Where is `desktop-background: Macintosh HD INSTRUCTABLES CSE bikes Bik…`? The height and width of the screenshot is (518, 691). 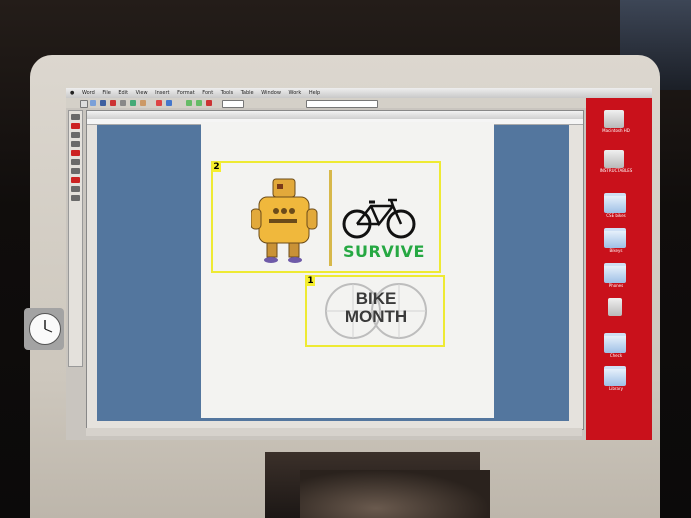
desktop-background: Macintosh HD INSTRUCTABLES CSE bikes Bik… is located at coordinates (619, 269).